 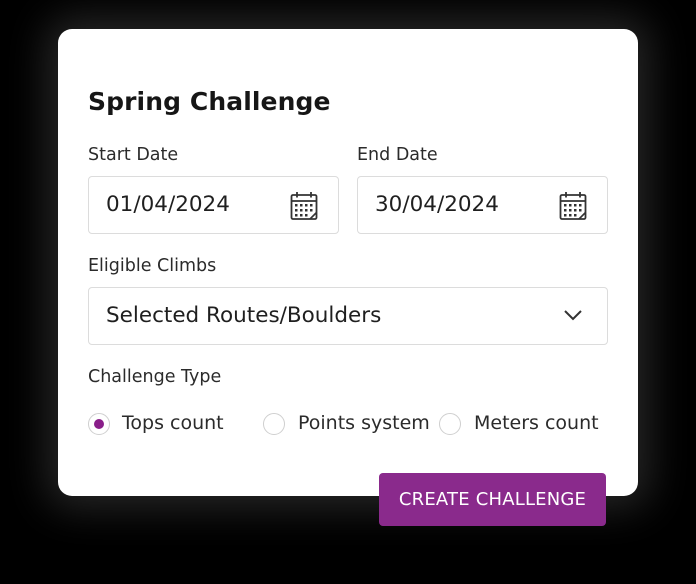 I want to click on radio-label-meters-count: Meters count, so click(x=536, y=423).